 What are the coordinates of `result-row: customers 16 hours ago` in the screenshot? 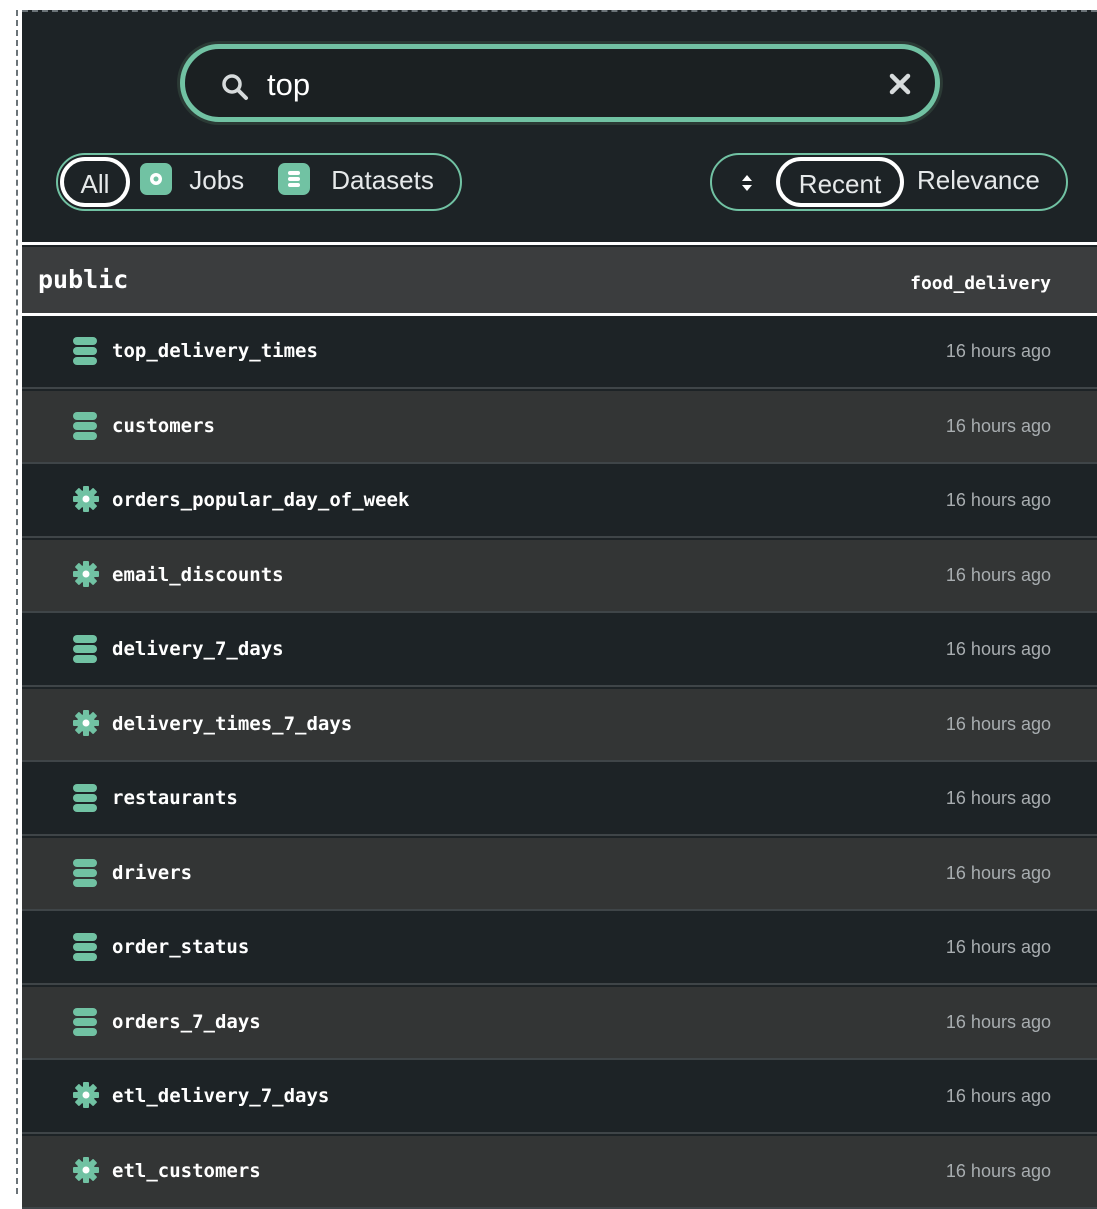 It's located at (559, 427).